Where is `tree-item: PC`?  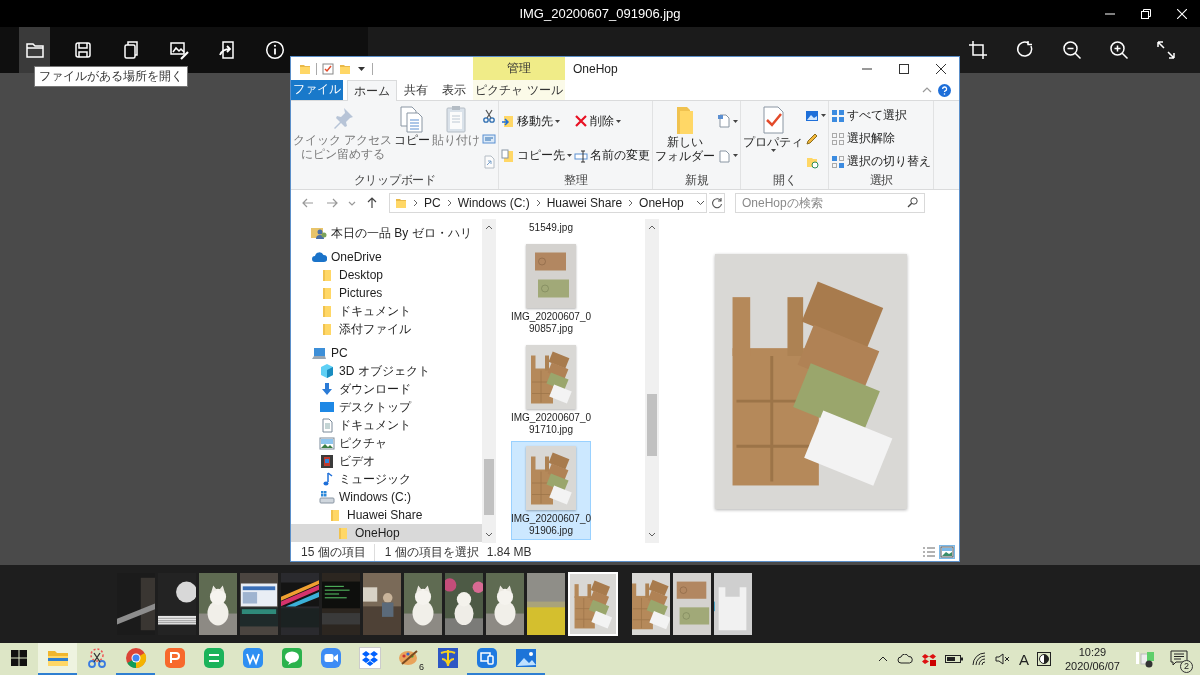
tree-item: PC is located at coordinates (386, 353).